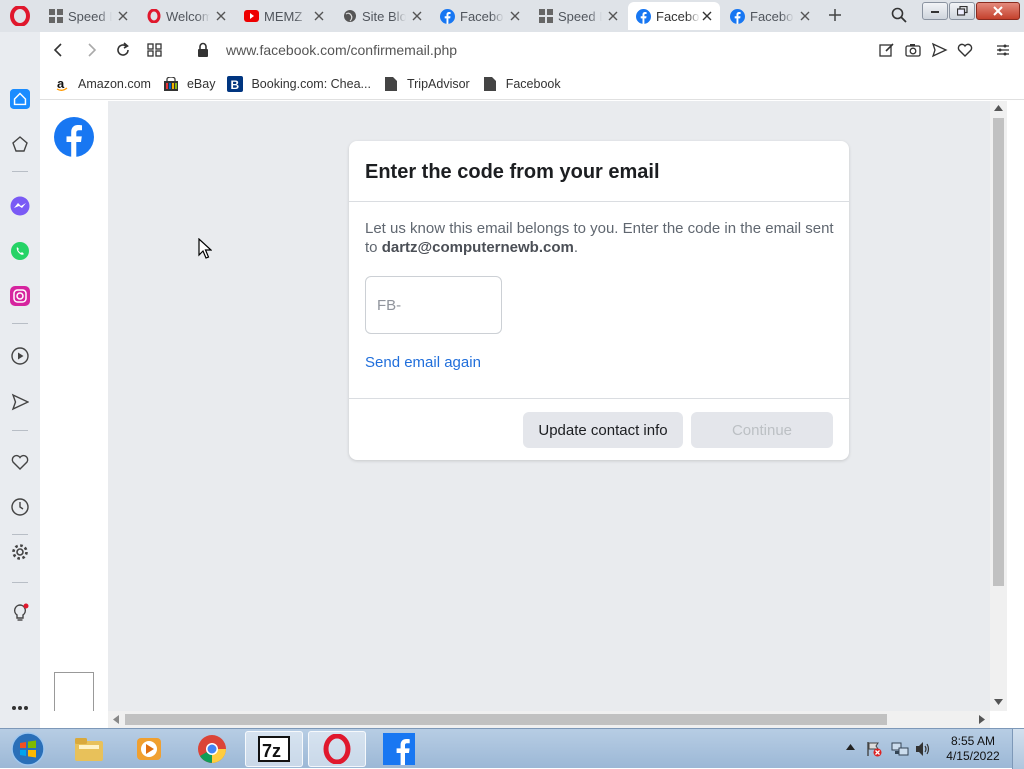 The width and height of the screenshot is (1024, 769). I want to click on horizontal-scroll-thumb, so click(506, 719).